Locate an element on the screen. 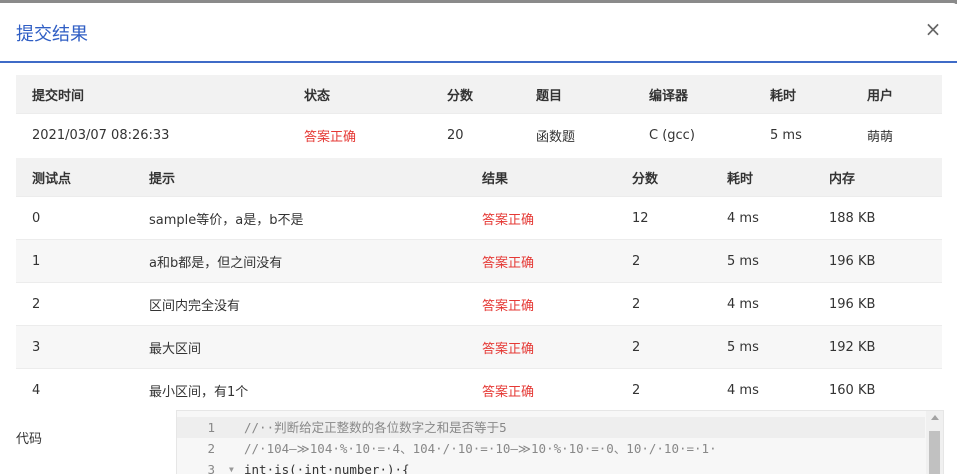 The image size is (957, 474). code-line-text: //··判断给定正整数的各位数字之和是否等于5 is located at coordinates (375, 427).